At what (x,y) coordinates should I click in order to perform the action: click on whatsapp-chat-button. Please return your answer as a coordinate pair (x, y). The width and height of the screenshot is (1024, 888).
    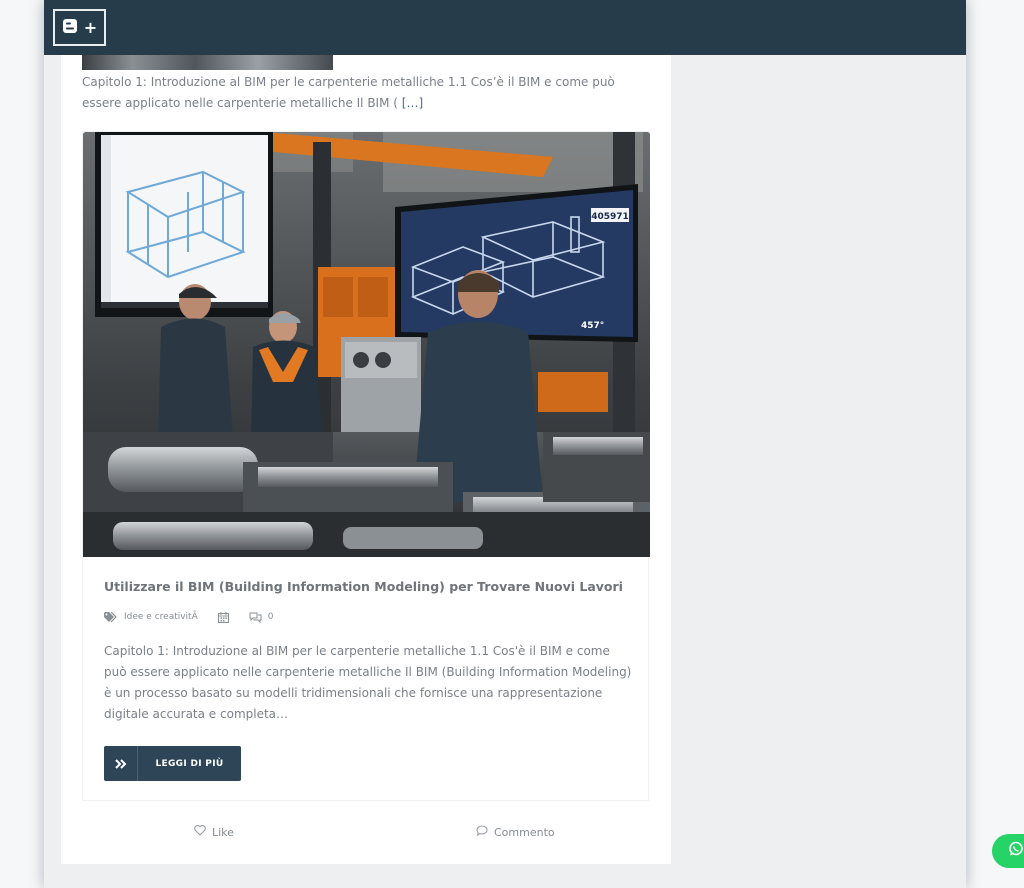
    Looking at the image, I should click on (1008, 851).